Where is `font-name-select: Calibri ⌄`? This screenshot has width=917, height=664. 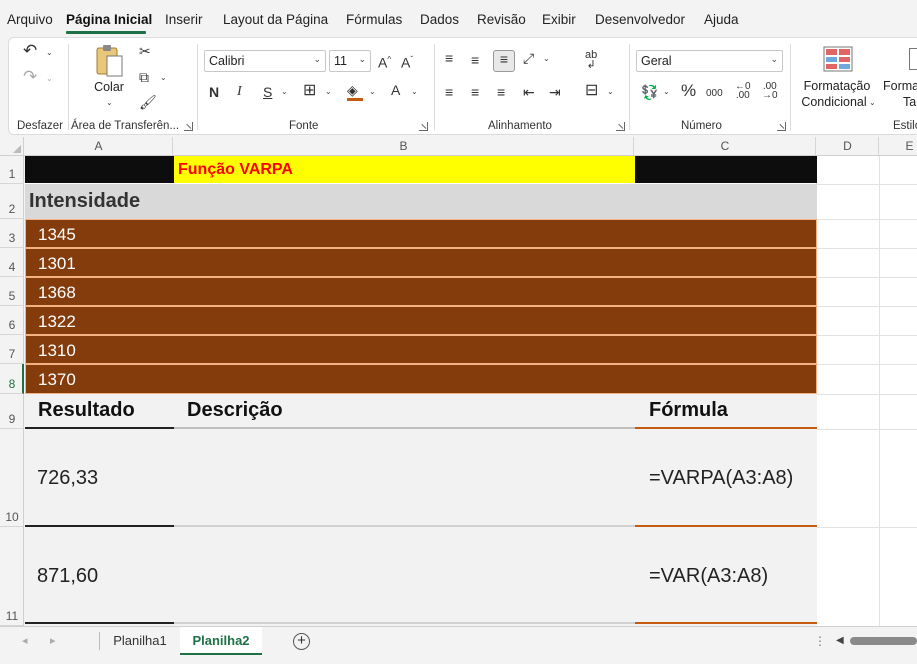
font-name-select: Calibri ⌄ is located at coordinates (265, 61).